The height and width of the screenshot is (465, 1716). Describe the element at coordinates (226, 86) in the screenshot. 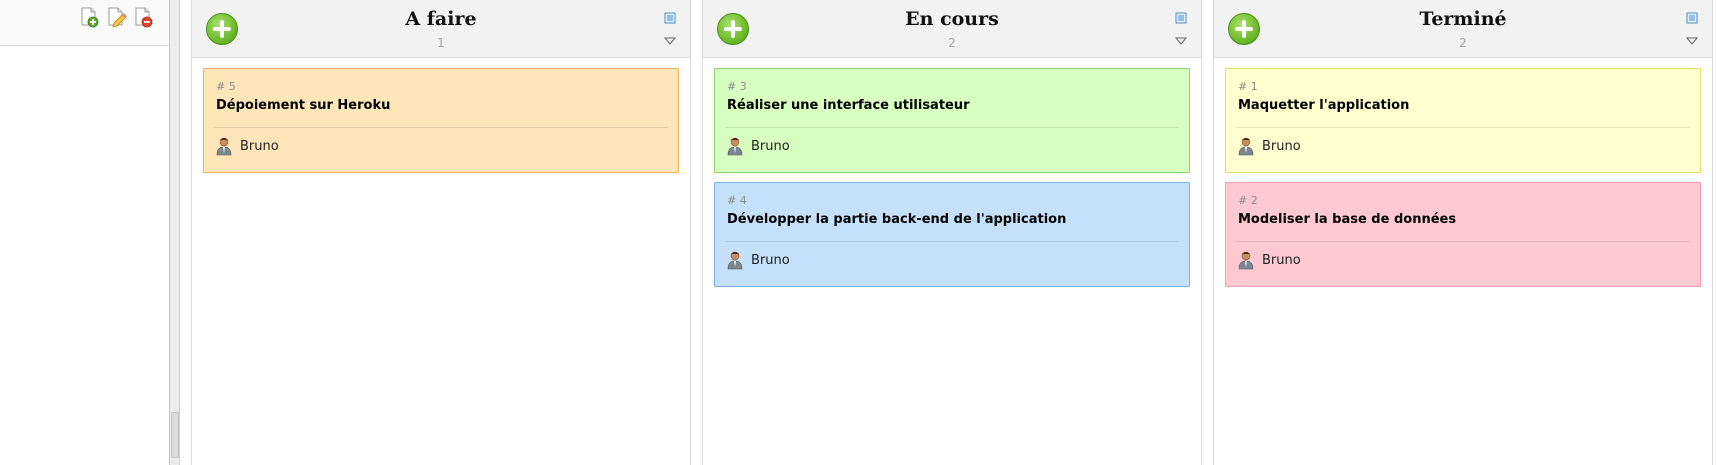

I see `card-number: # 5` at that location.